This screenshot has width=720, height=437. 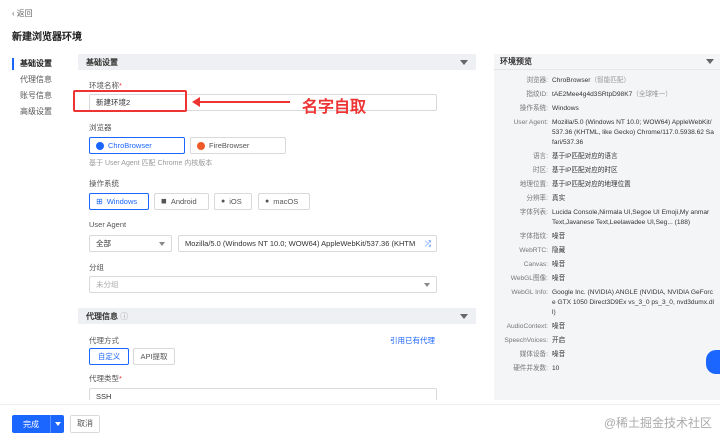 What do you see at coordinates (537, 80) in the screenshot?
I see `preview-row-key: 浏览器:` at bounding box center [537, 80].